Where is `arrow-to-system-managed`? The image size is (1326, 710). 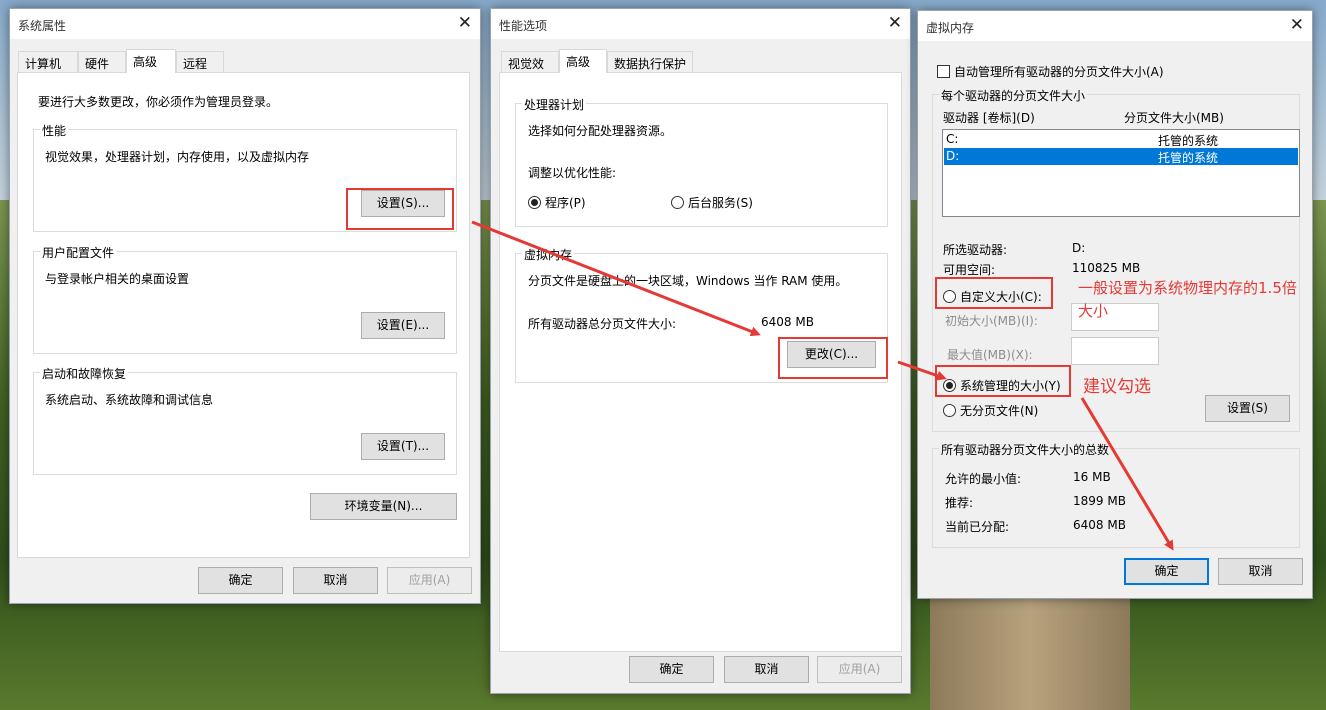
arrow-to-system-managed is located at coordinates (922, 370).